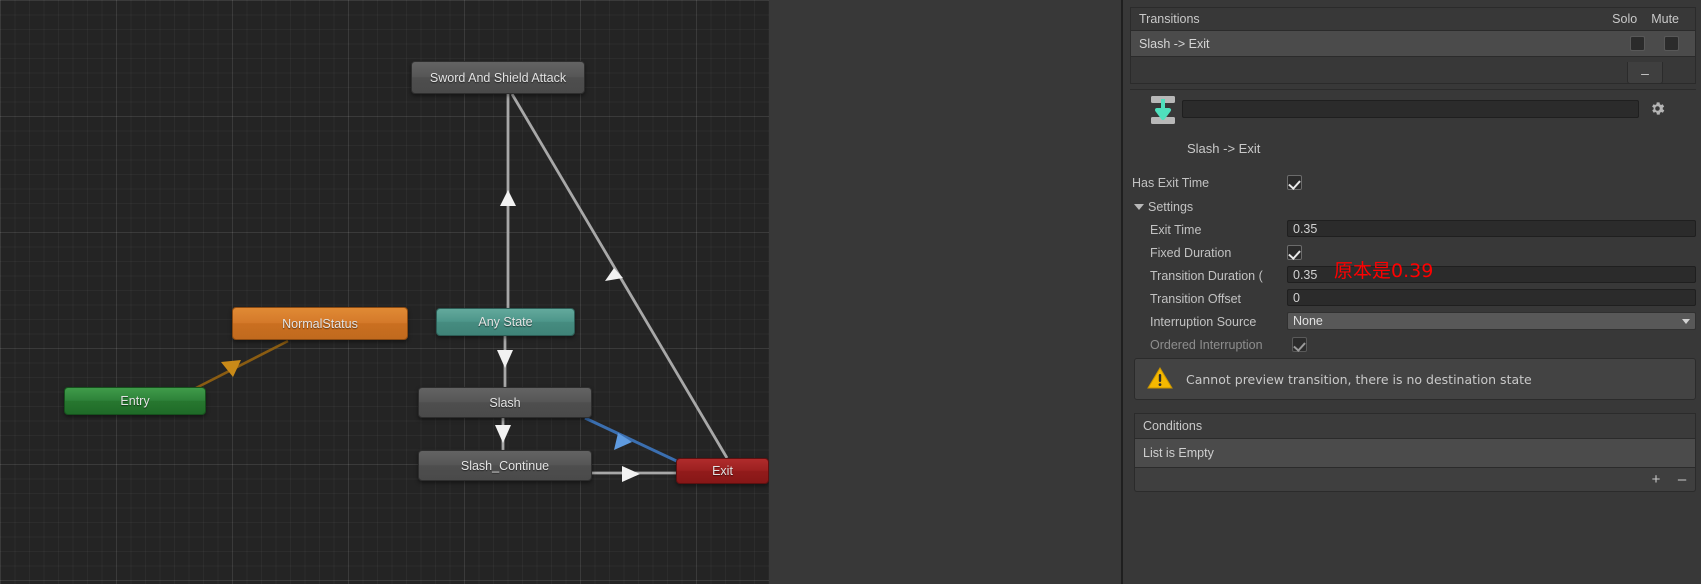 The image size is (1701, 584). What do you see at coordinates (1625, 19) in the screenshot?
I see `solo-label: Solo` at bounding box center [1625, 19].